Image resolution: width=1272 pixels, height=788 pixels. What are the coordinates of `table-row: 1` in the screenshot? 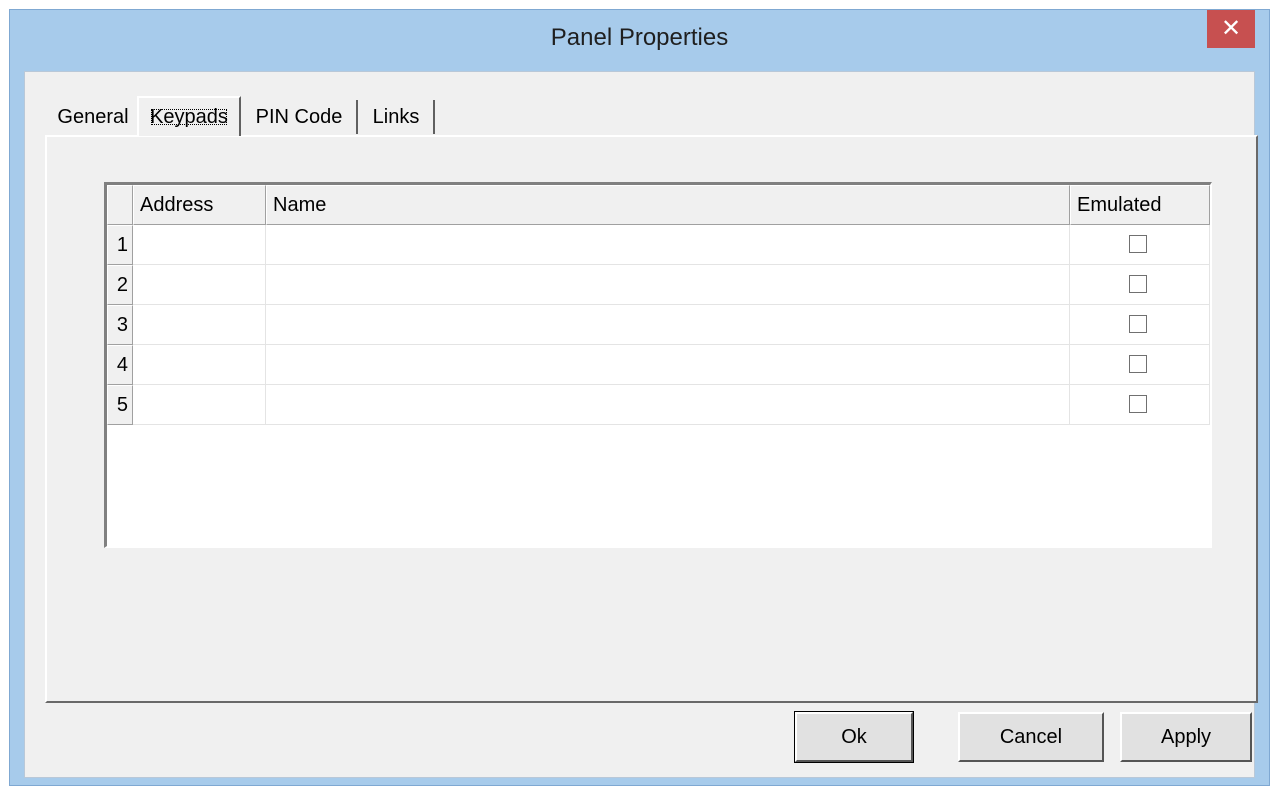 It's located at (658, 245).